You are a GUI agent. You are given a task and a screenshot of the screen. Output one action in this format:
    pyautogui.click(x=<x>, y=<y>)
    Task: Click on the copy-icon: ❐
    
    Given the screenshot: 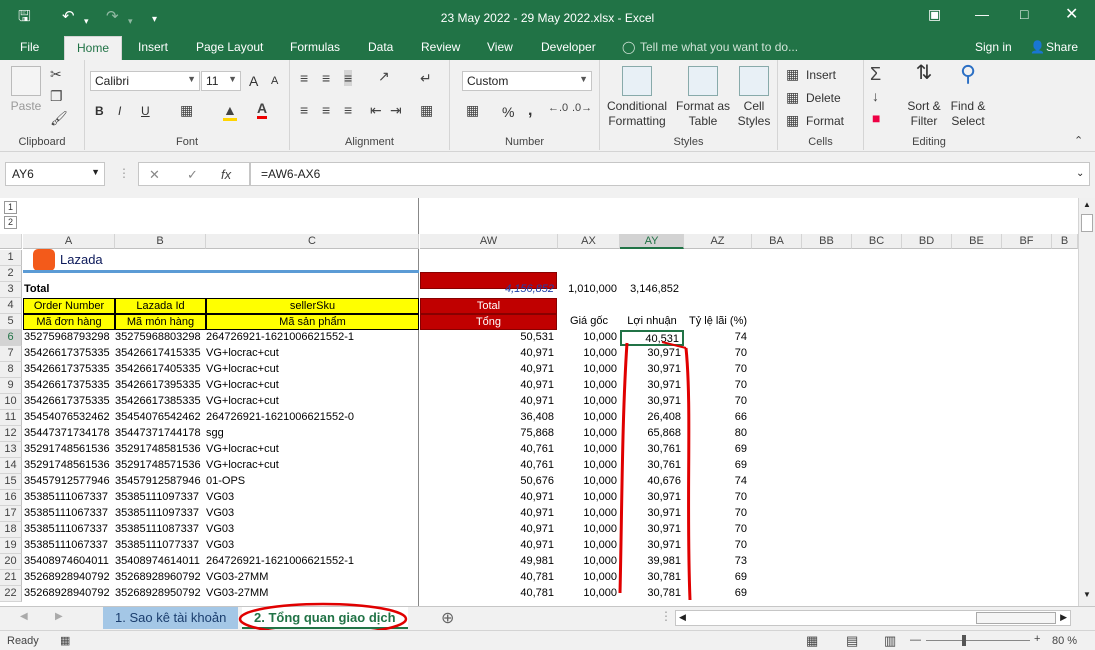 What is the action you would take?
    pyautogui.click(x=56, y=96)
    